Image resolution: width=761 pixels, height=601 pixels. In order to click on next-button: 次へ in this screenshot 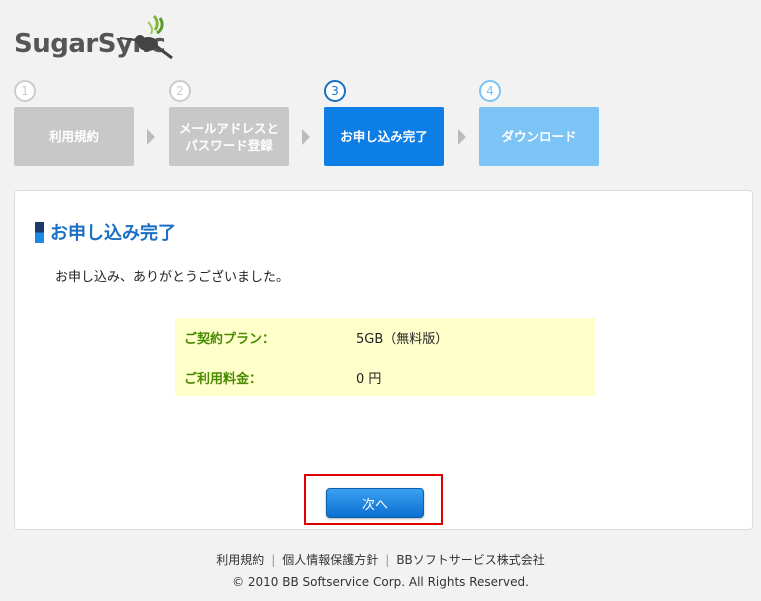, I will do `click(375, 503)`.